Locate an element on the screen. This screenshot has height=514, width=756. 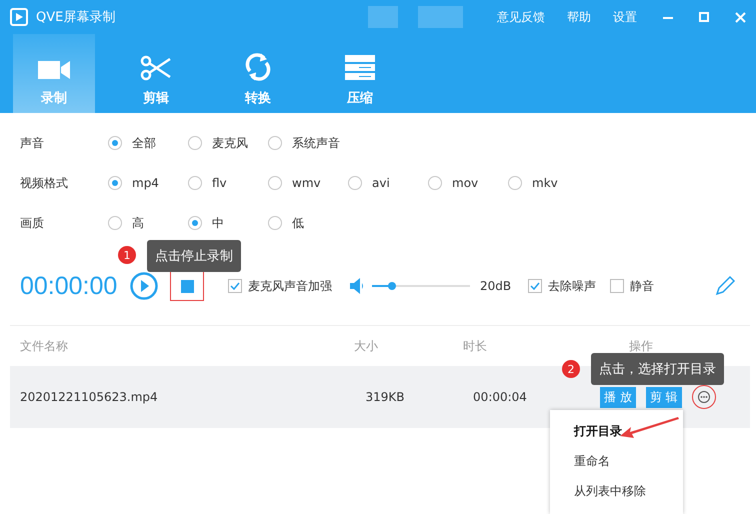
radio-option: mkv is located at coordinates (548, 183).